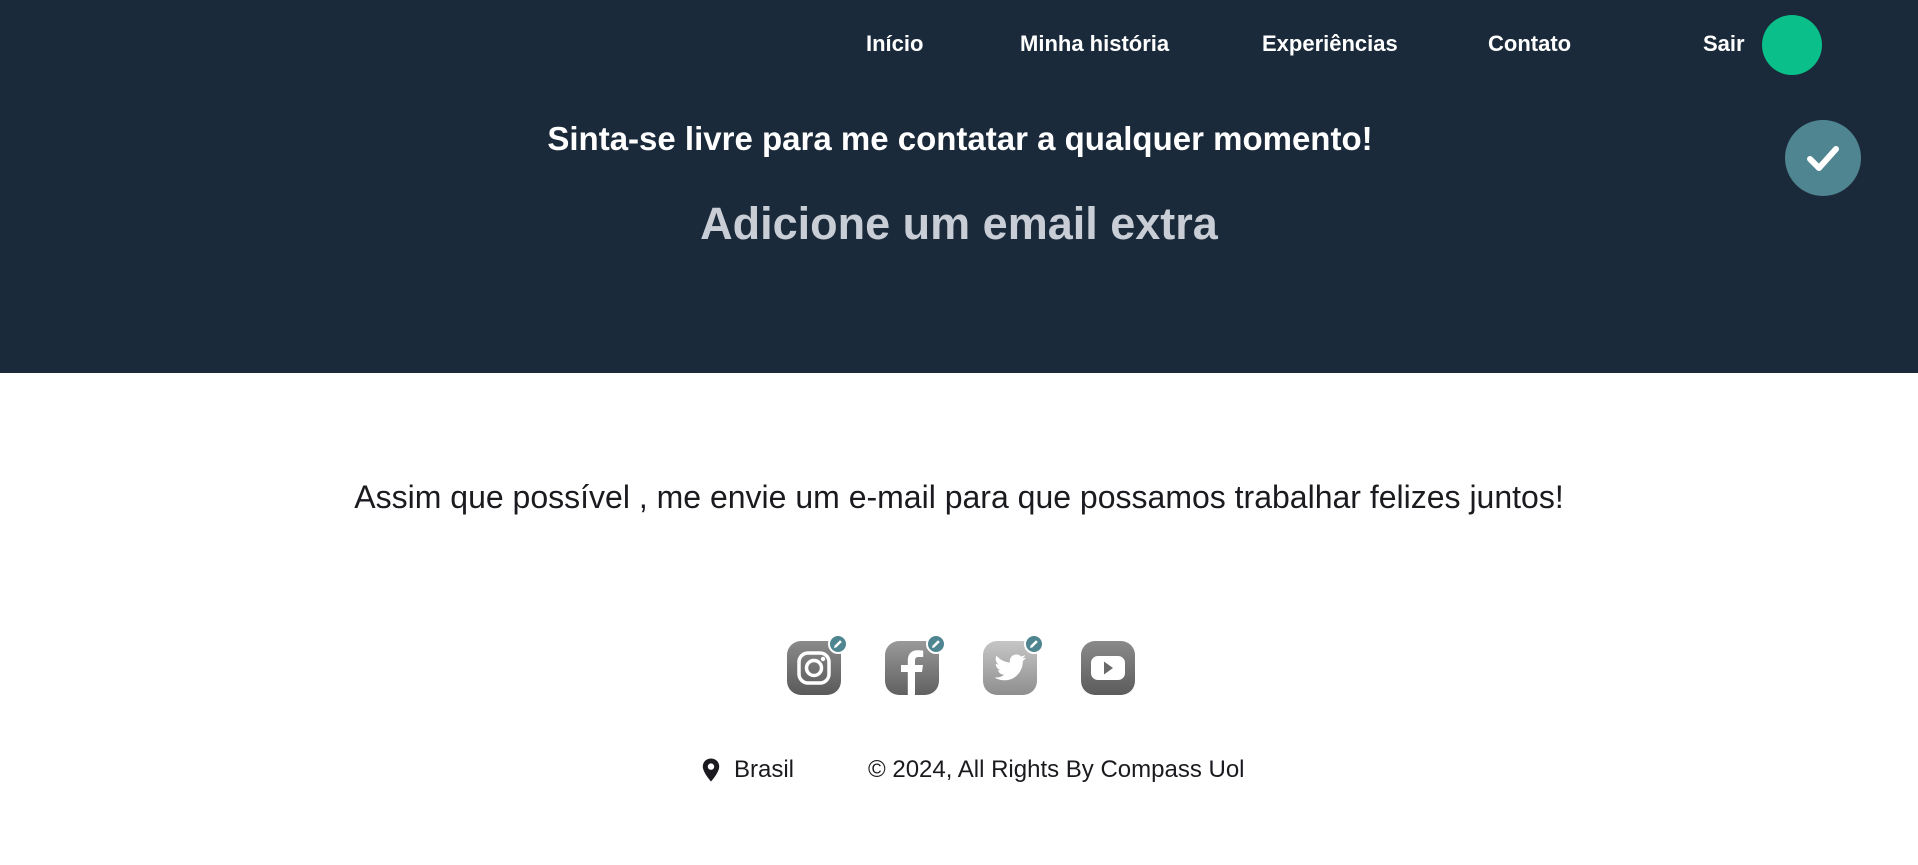 The image size is (1918, 865). Describe the element at coordinates (1529, 44) in the screenshot. I see `nav-link-contato: Contato` at that location.